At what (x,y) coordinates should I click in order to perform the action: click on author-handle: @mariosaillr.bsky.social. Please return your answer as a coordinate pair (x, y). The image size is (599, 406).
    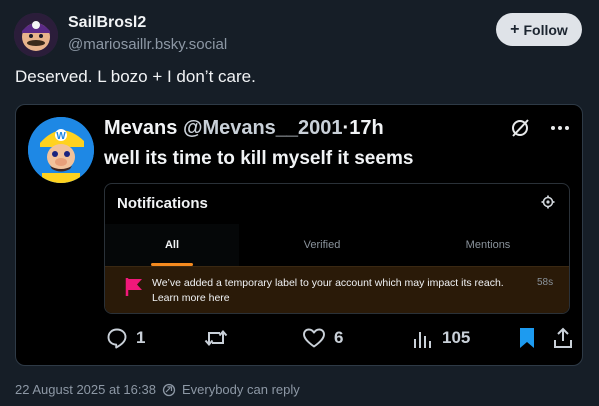
    Looking at the image, I should click on (147, 44).